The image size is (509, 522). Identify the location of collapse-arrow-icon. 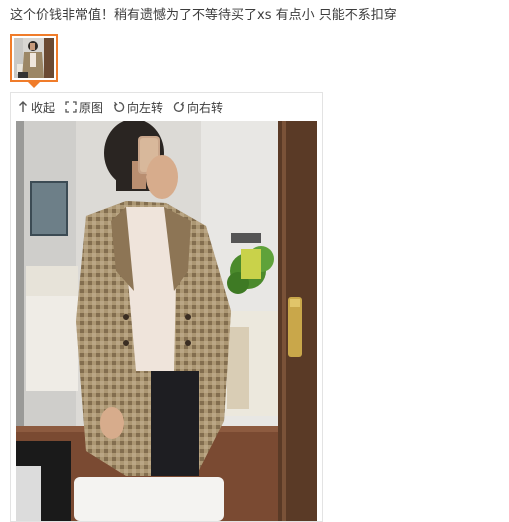
(23, 107).